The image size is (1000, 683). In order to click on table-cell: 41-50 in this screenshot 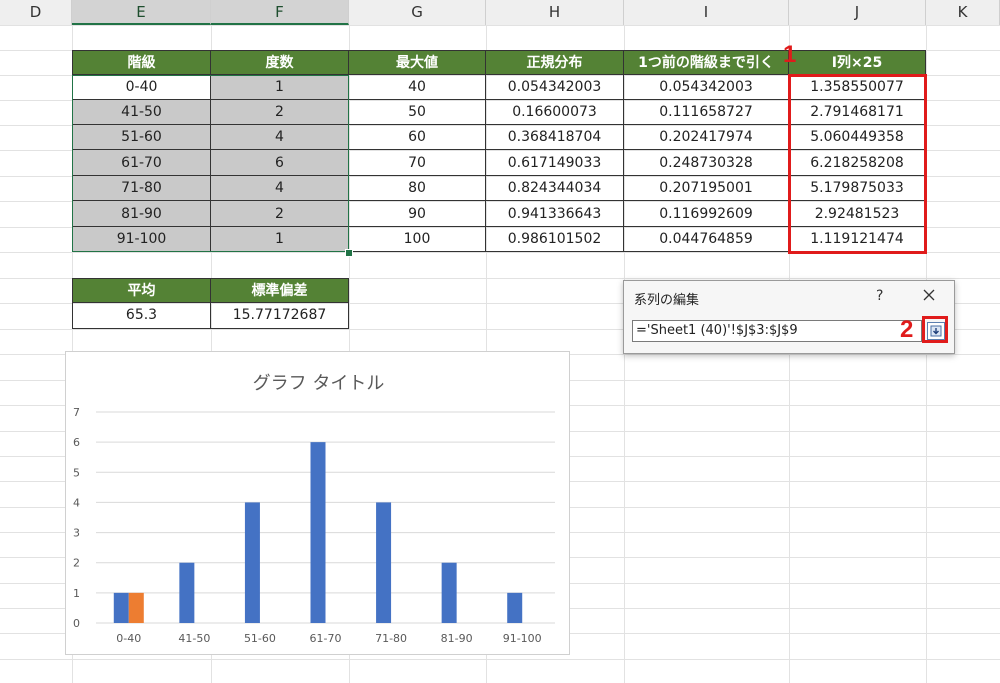, I will do `click(141, 112)`.